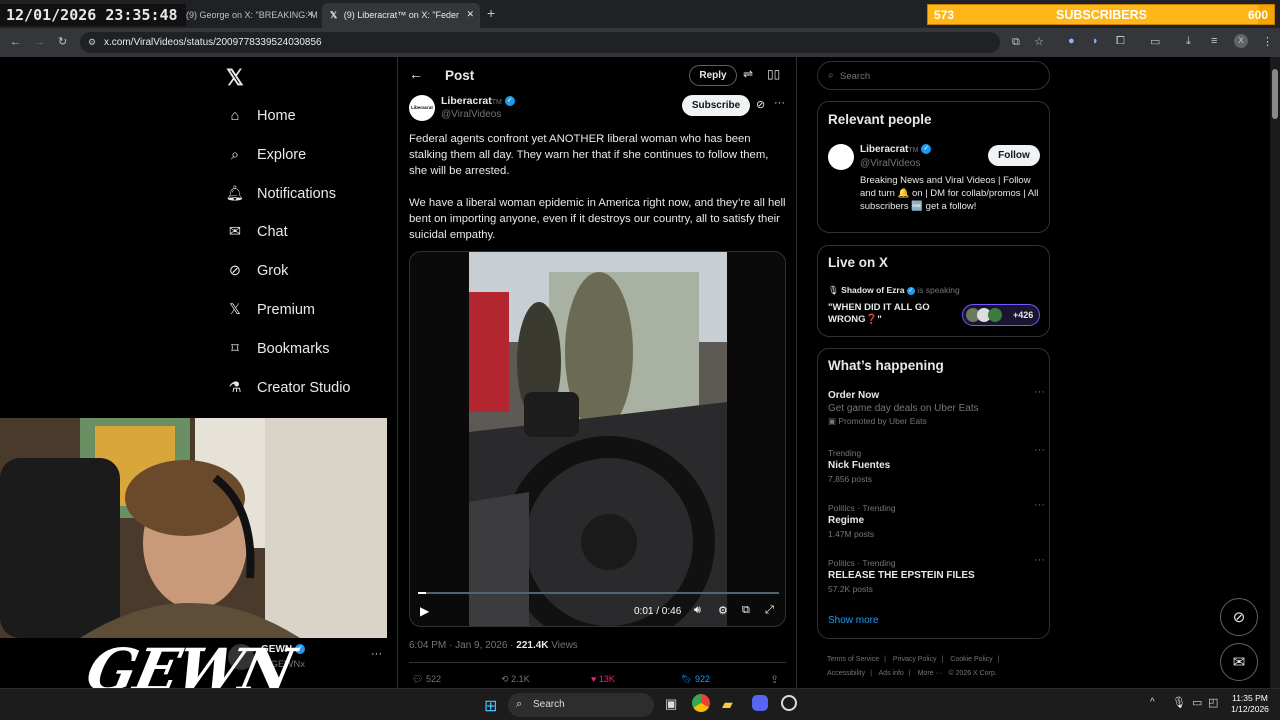  Describe the element at coordinates (936, 464) in the screenshot. I see `trend-item: Trending Nick Fuentes 7,856 posts ···` at that location.